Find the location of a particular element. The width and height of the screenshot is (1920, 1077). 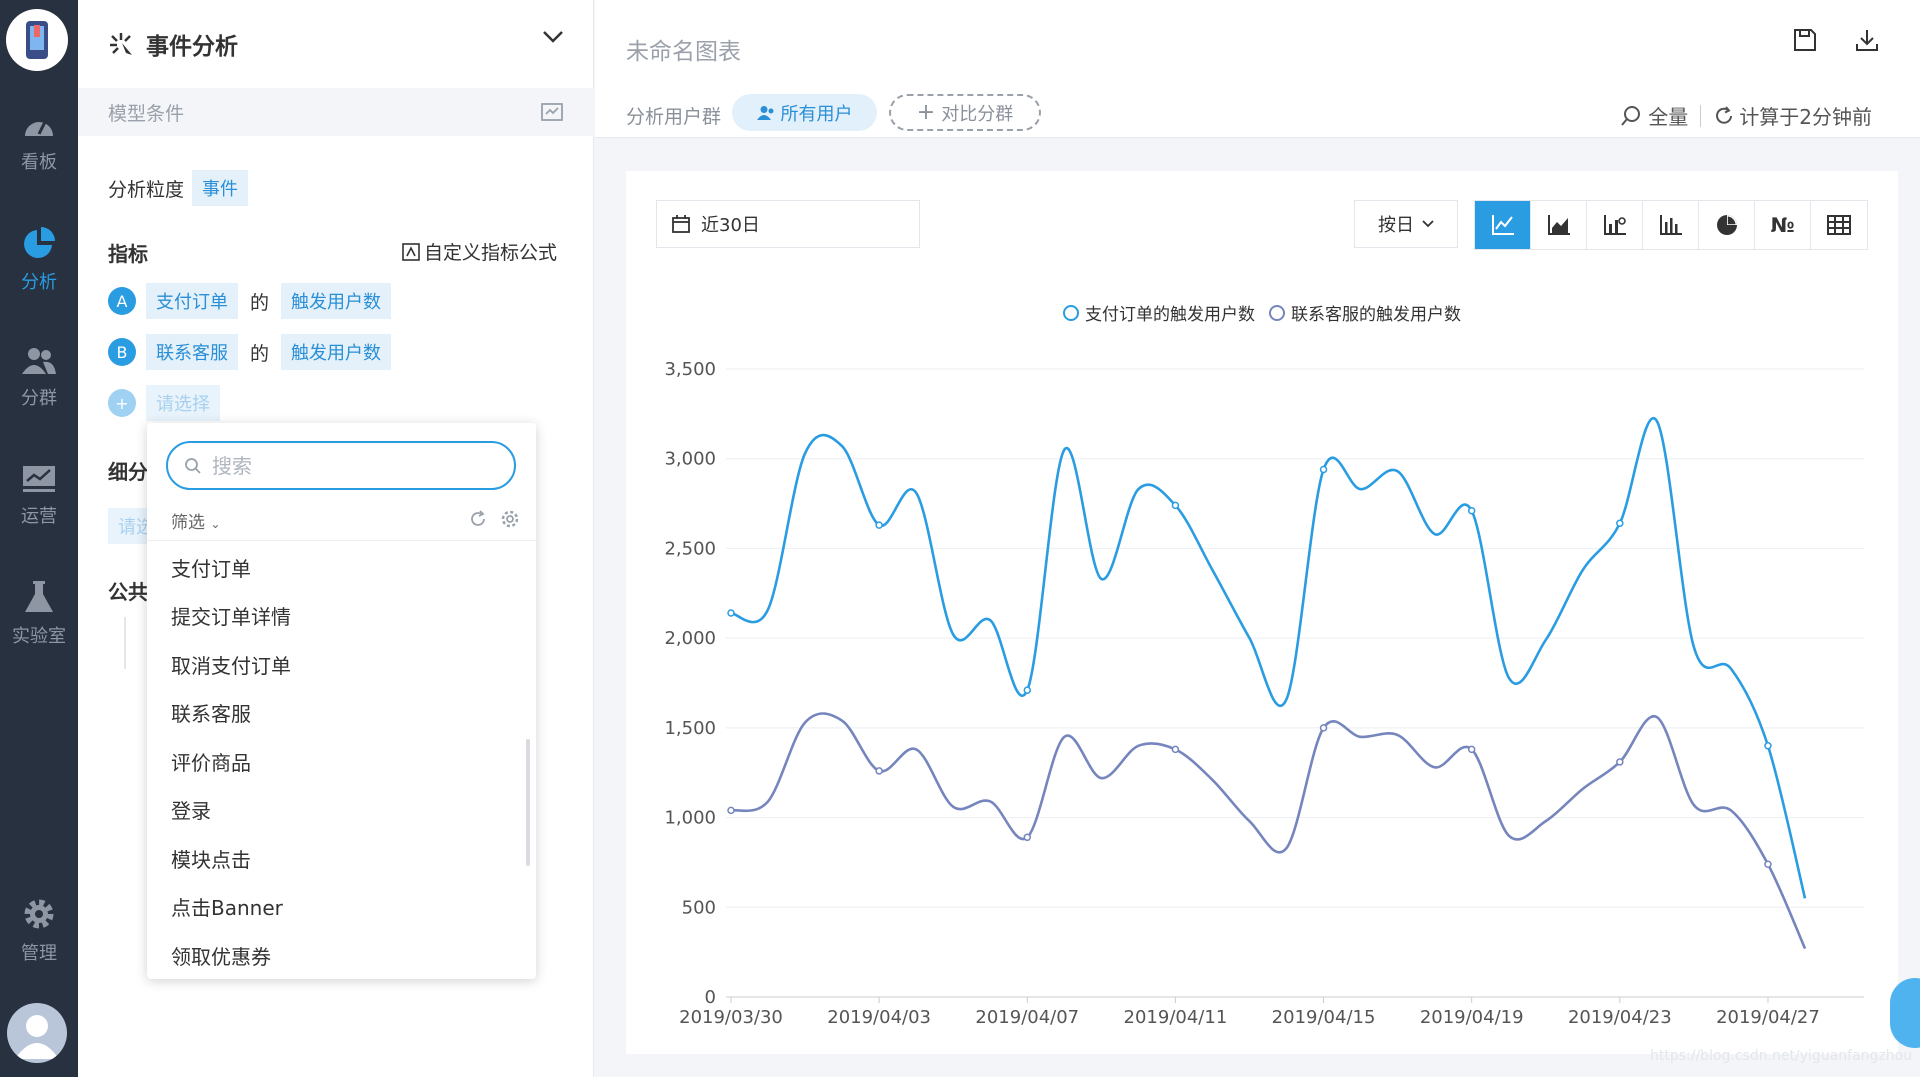

y-tick-label: 500 is located at coordinates (699, 907).